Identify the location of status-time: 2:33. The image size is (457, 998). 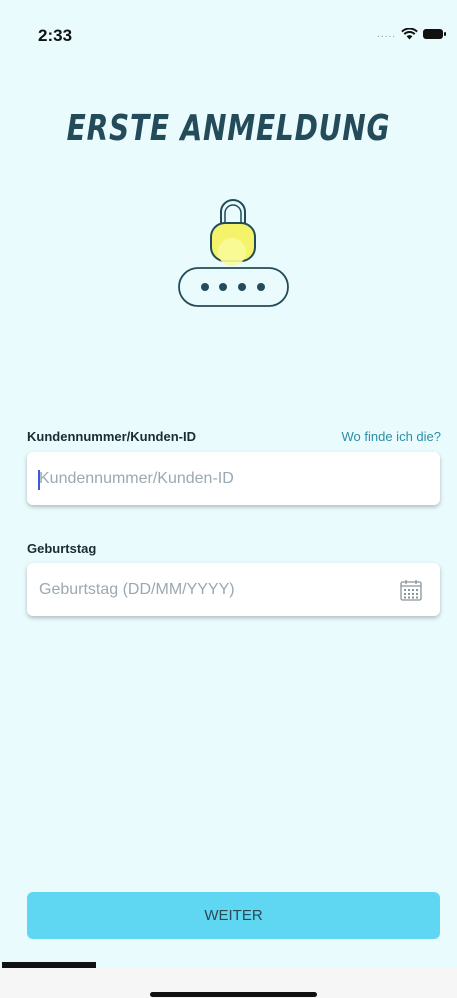
(55, 35).